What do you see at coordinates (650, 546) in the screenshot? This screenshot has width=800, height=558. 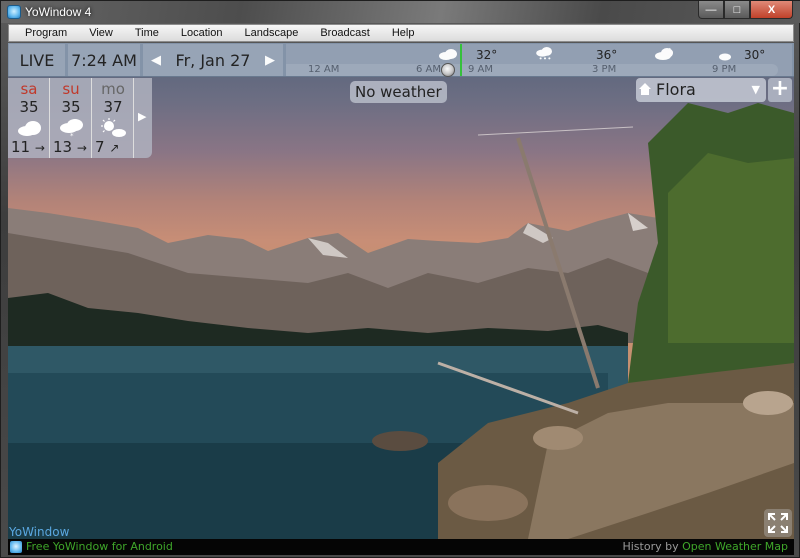 I see `history-prefix: History by` at bounding box center [650, 546].